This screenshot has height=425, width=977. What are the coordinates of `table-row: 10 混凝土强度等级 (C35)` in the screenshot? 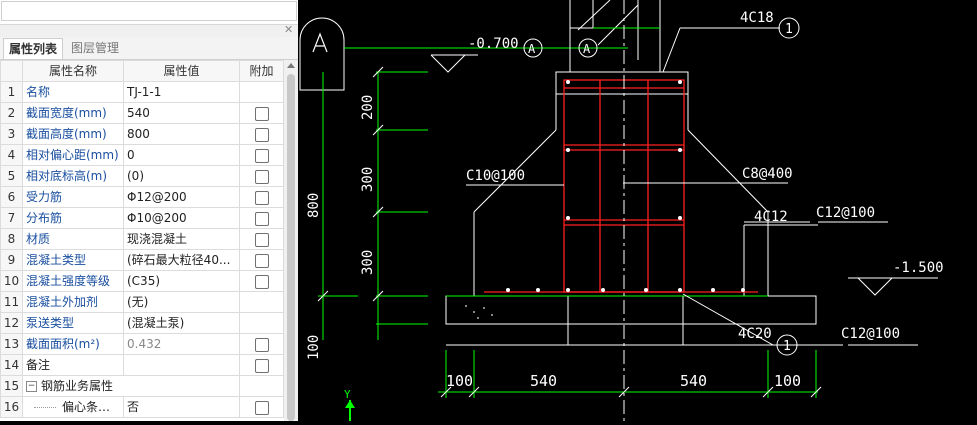 It's located at (142, 281).